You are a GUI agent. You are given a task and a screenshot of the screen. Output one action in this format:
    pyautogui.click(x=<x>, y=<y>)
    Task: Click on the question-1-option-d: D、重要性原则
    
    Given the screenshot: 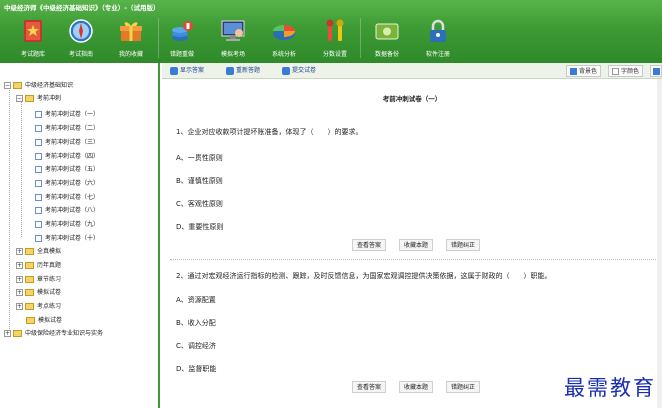 What is the action you would take?
    pyautogui.click(x=199, y=227)
    